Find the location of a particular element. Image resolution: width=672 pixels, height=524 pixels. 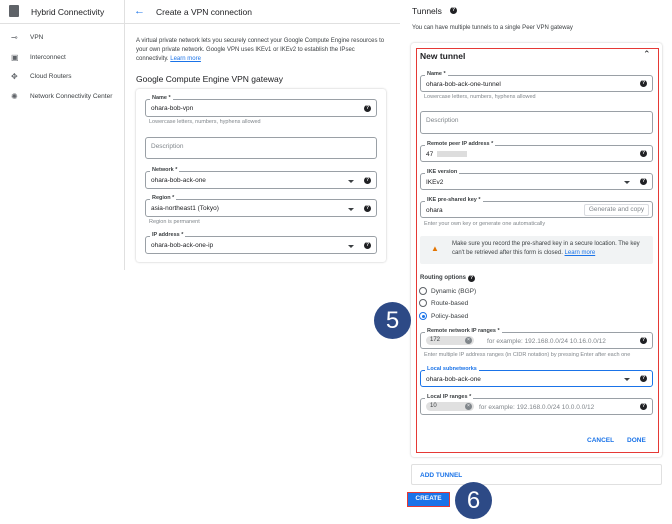

create-button: CREATE is located at coordinates (428, 499).